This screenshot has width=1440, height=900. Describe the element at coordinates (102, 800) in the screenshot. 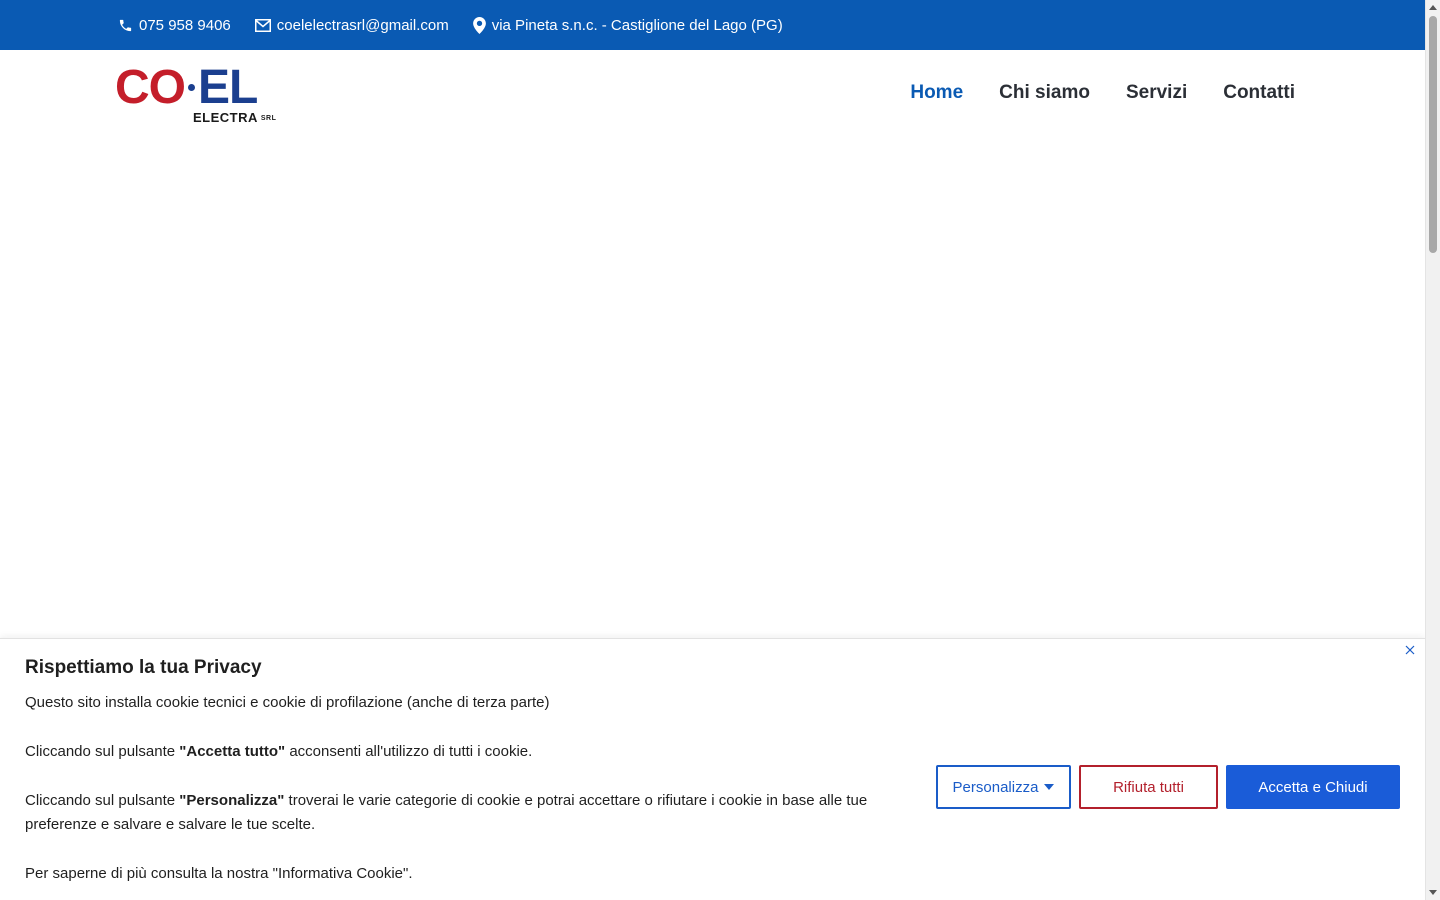

I see `p3-before: Cliccando sul pulsante` at that location.